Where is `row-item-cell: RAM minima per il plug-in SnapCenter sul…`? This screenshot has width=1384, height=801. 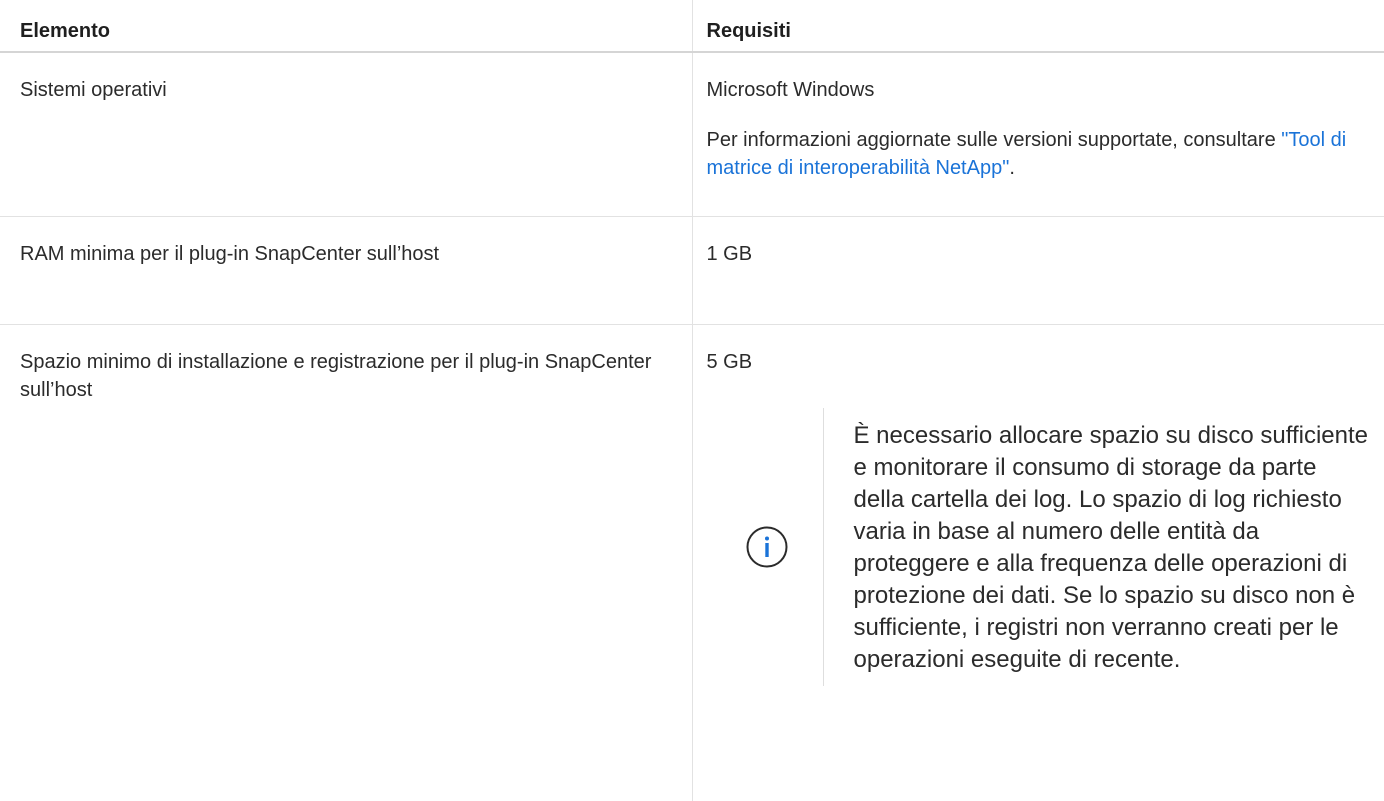
row-item-cell: RAM minima per il plug-in SnapCenter sul… is located at coordinates (346, 270).